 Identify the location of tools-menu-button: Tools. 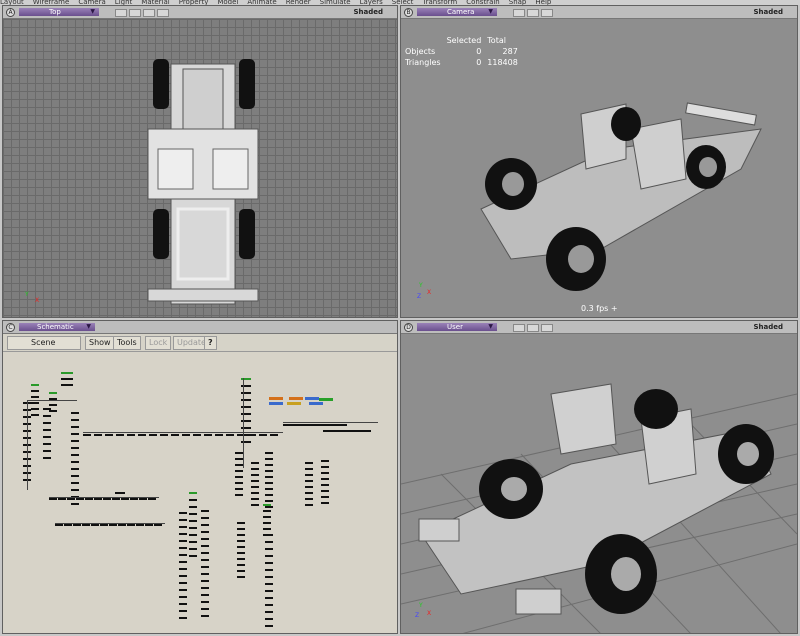
(127, 343).